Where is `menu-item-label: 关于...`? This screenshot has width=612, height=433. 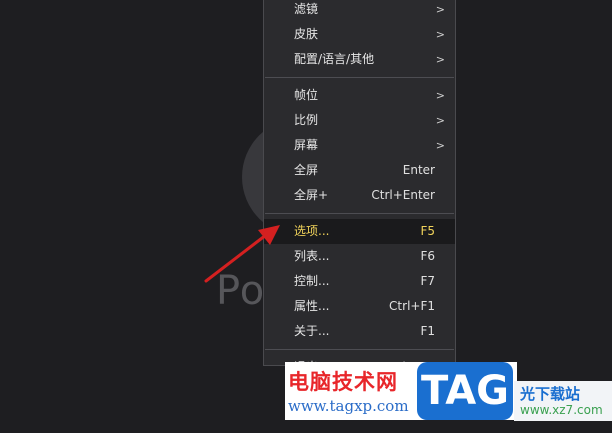
menu-item-label: 关于... is located at coordinates (312, 331).